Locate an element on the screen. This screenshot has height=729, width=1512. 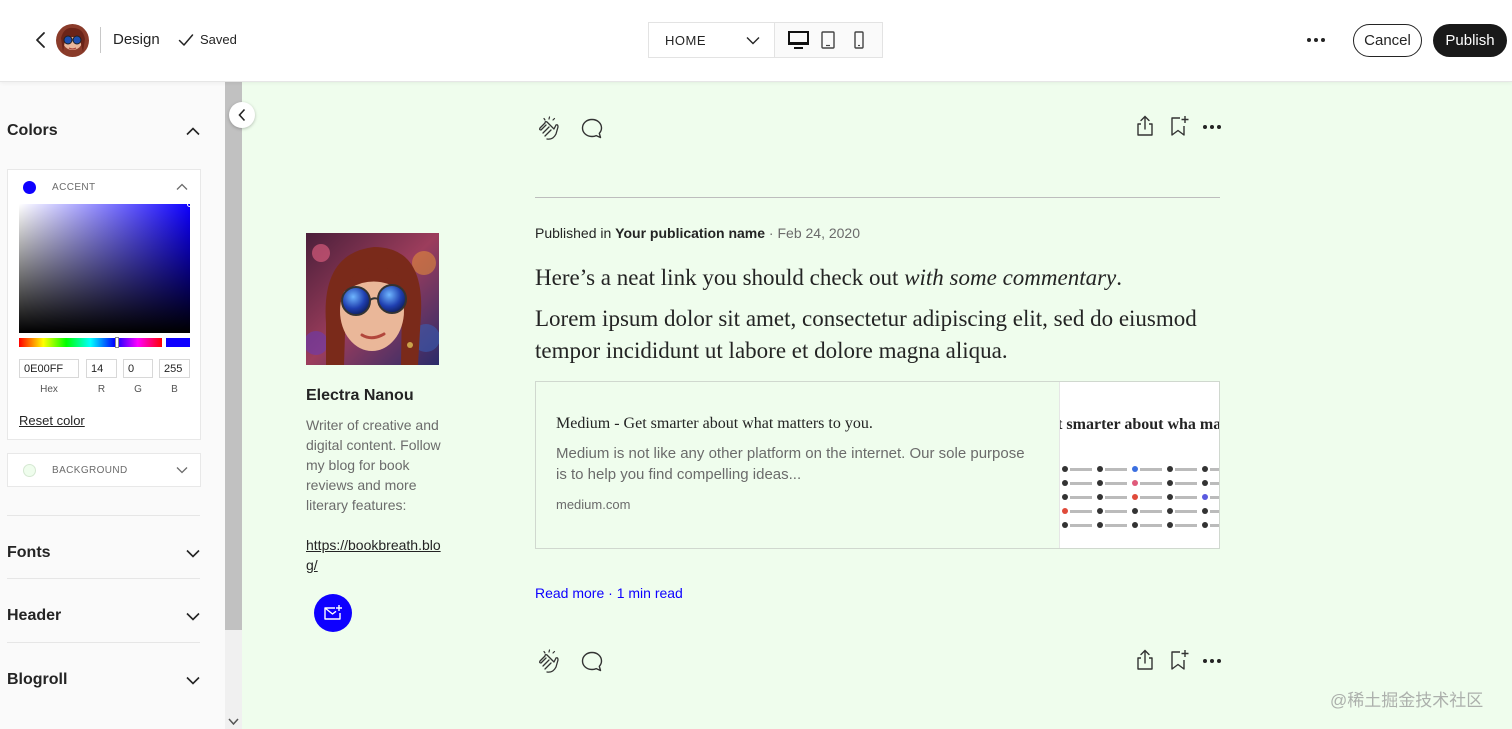
email-subscribe-button is located at coordinates (333, 613).